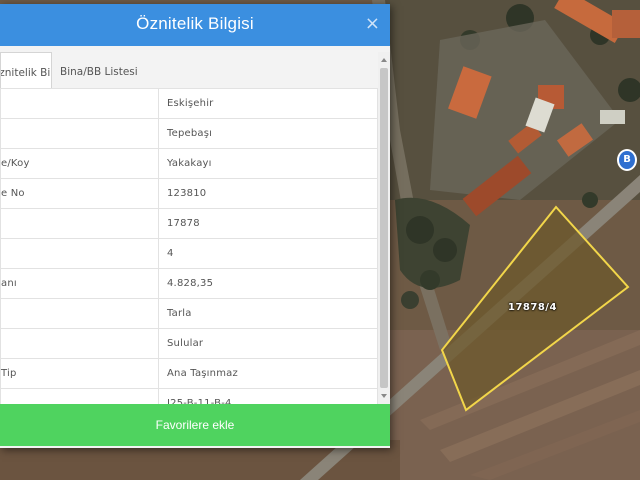 This screenshot has width=640, height=480. I want to click on table-row: e No 123810, so click(189, 193).